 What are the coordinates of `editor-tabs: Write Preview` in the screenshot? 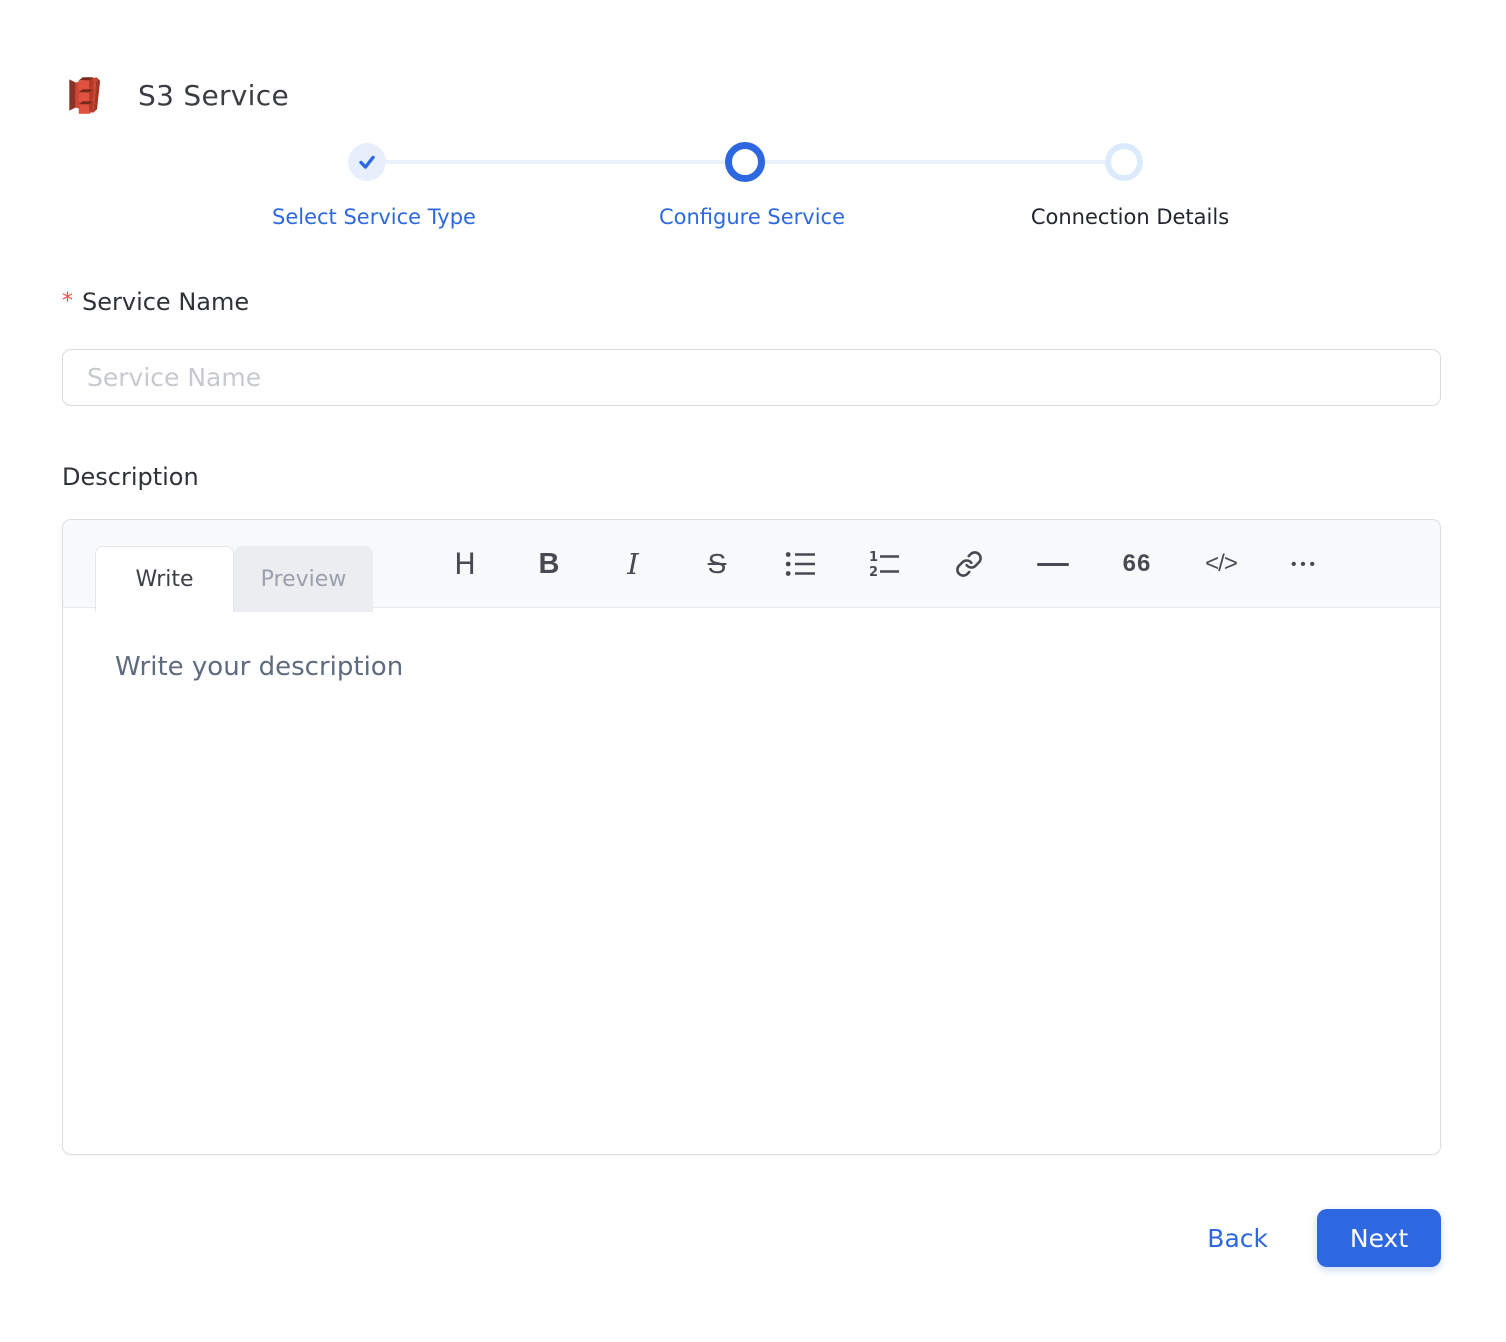 It's located at (234, 579).